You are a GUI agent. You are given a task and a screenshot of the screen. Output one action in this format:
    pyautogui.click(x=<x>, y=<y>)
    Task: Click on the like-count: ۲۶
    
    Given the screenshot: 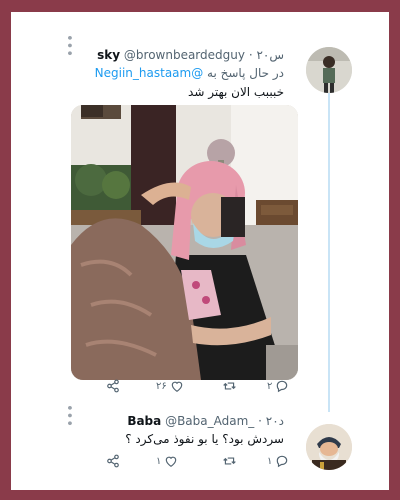 What is the action you would take?
    pyautogui.click(x=161, y=386)
    